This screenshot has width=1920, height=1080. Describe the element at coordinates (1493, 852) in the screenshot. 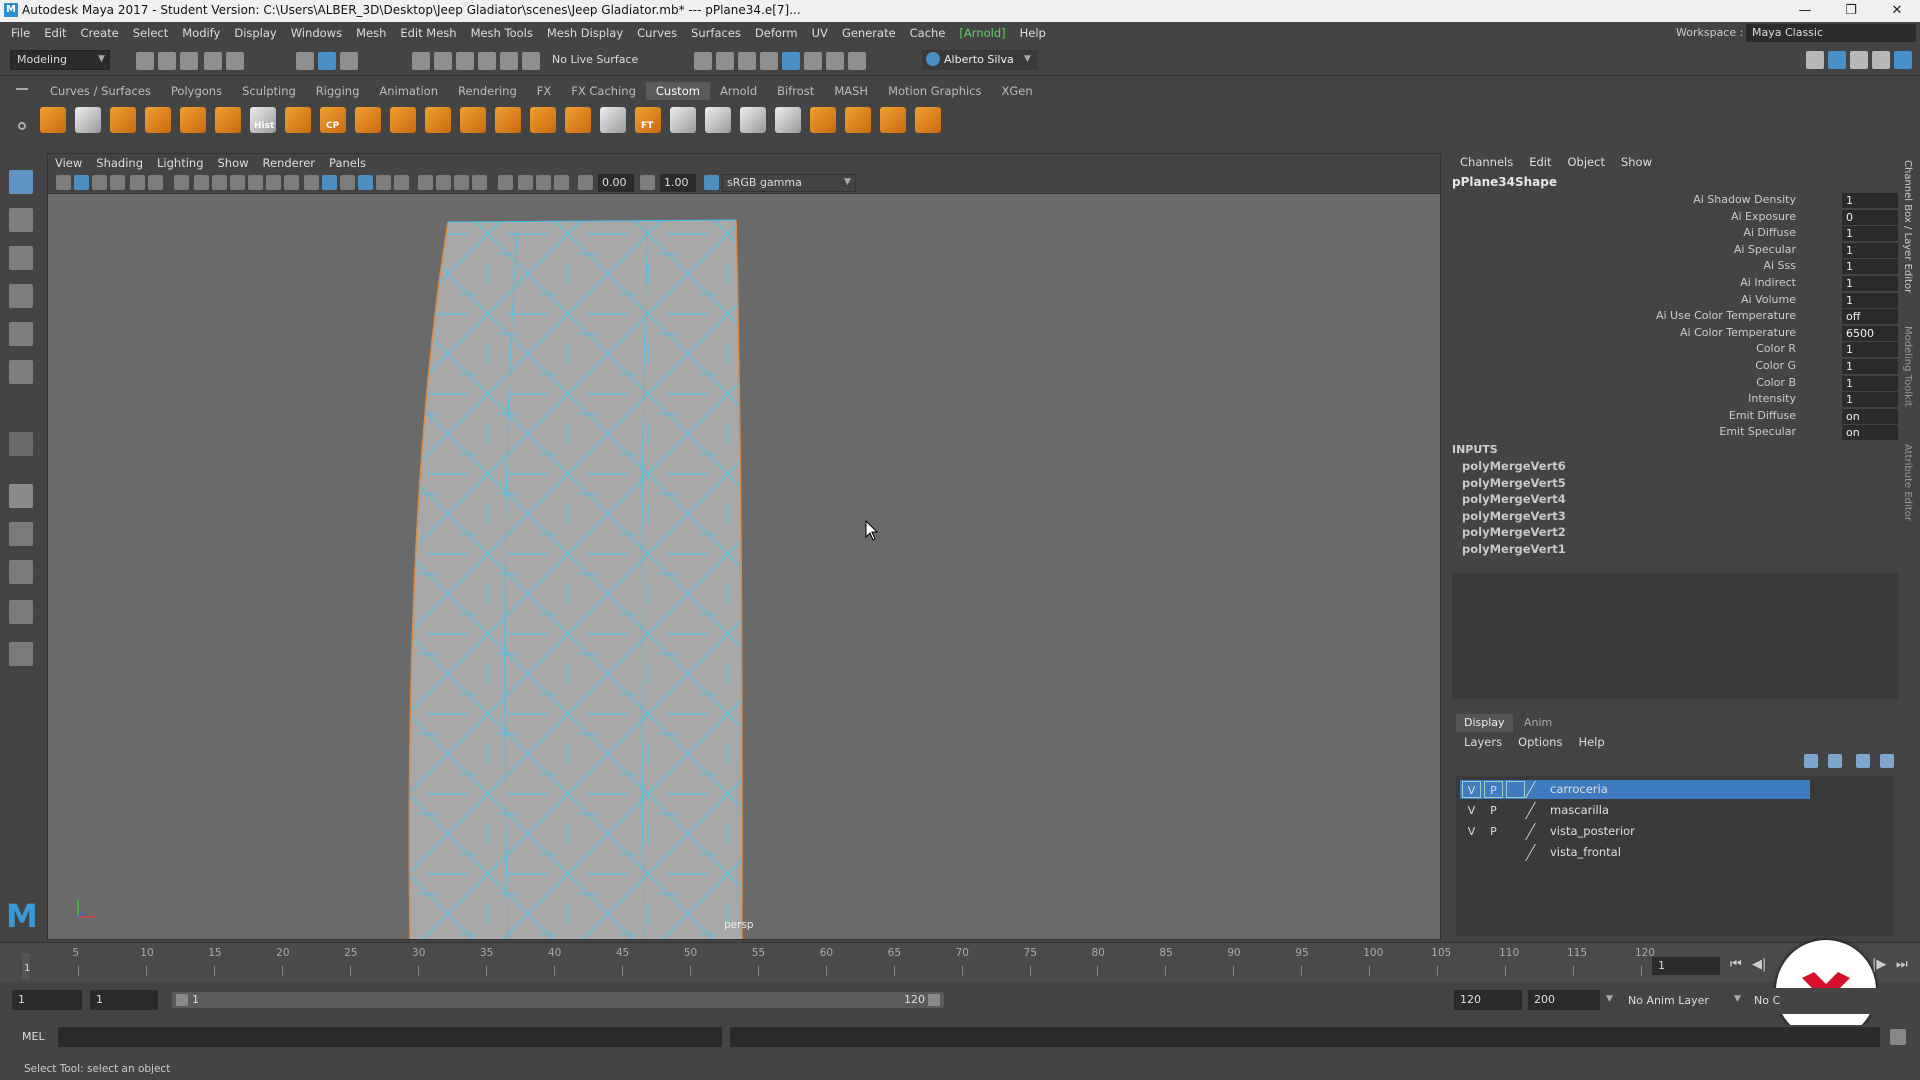

I see `layer-playback-toggle` at that location.